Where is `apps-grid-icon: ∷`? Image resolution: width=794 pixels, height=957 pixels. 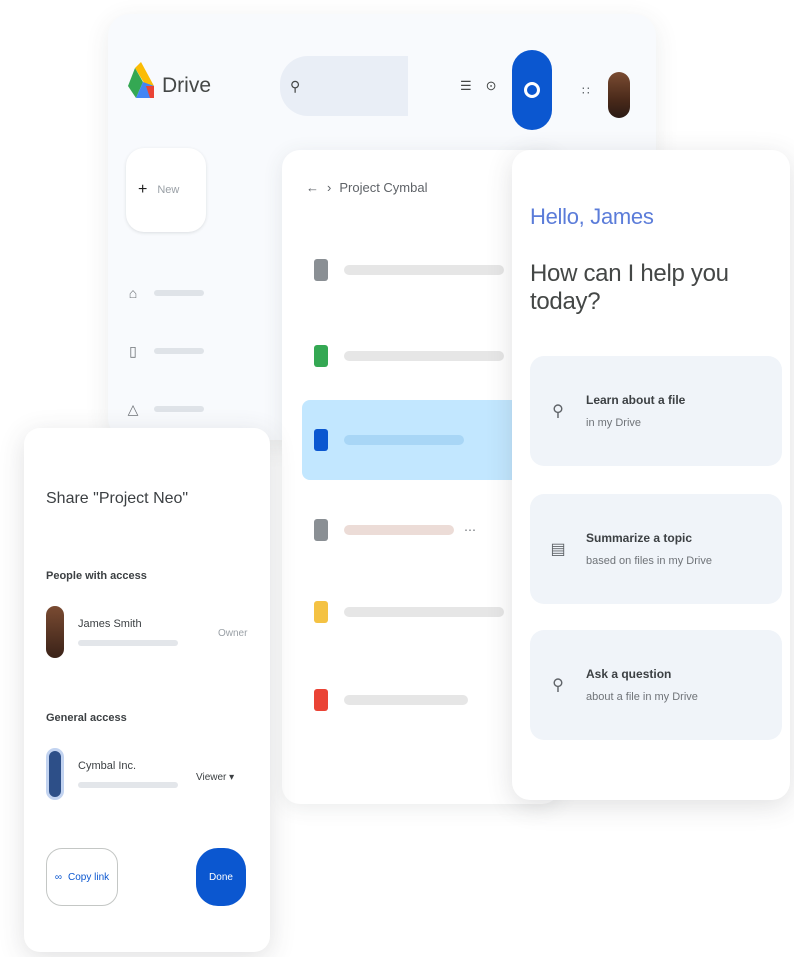
apps-grid-icon: ∷ is located at coordinates (586, 91).